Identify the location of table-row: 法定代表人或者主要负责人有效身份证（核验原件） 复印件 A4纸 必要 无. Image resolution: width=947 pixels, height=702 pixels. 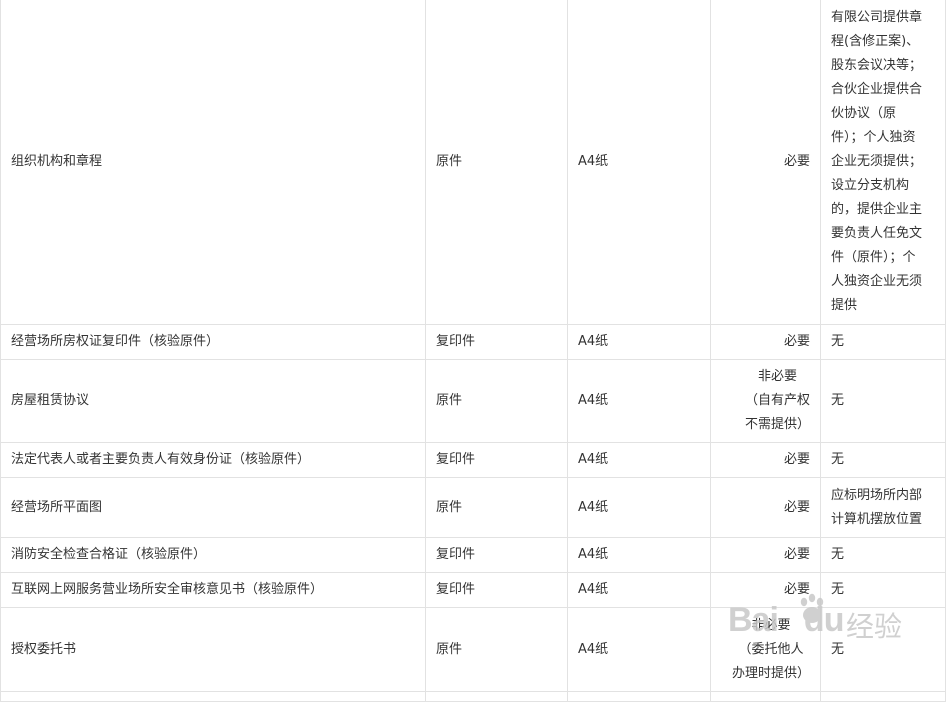
(473, 460).